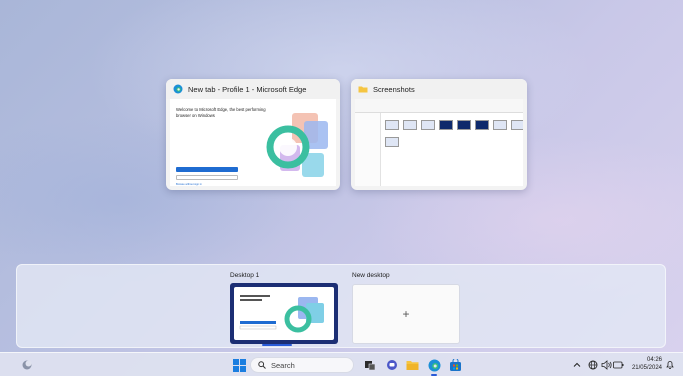 This screenshot has height=376, width=683. Describe the element at coordinates (370, 365) in the screenshot. I see `task-view-icon` at that location.